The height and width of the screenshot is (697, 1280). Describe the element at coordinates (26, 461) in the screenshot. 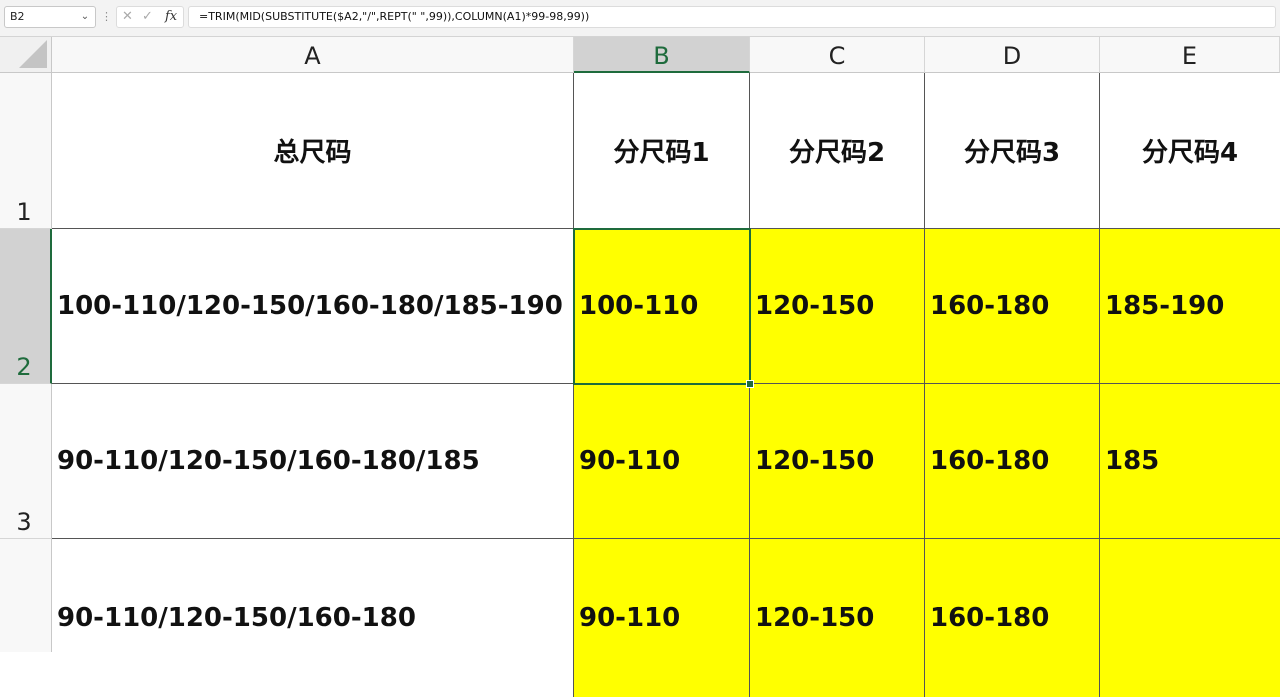

I see `row-header-3: 3` at that location.